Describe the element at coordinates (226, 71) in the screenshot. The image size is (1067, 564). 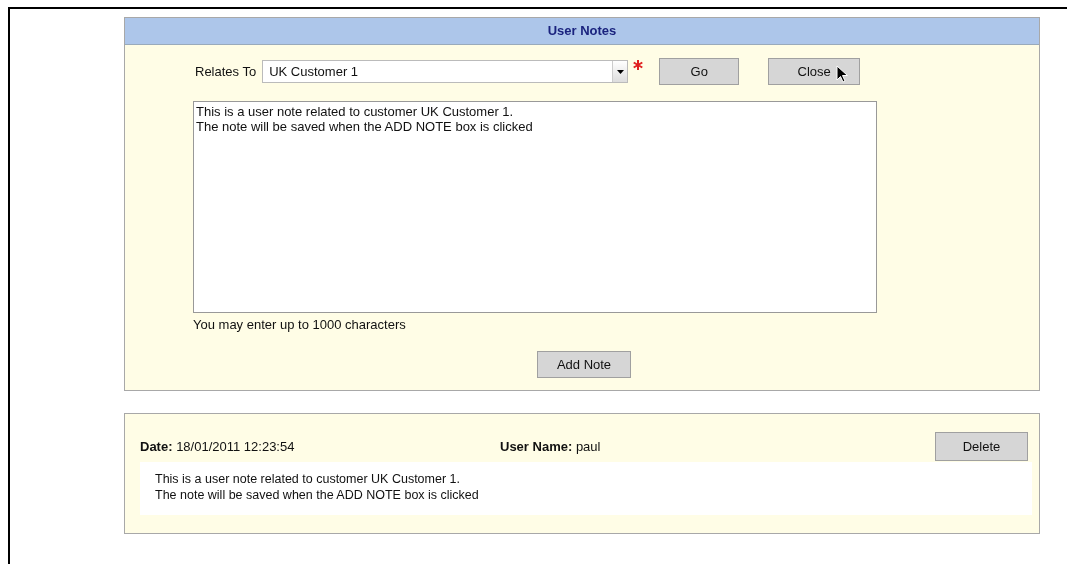
I see `field-label: Relates To` at that location.